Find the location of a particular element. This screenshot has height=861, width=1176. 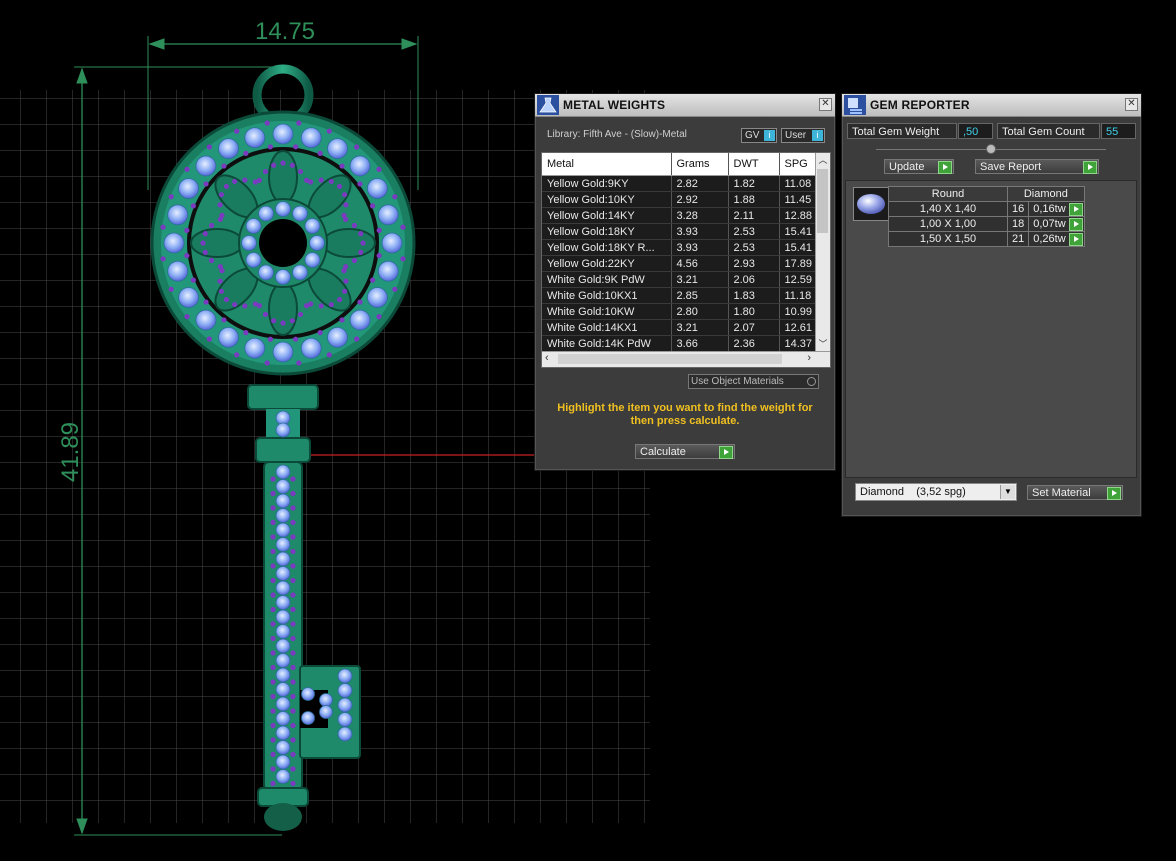

gem-reporter-titlebar: GEM REPORTER ✕ is located at coordinates (991, 105).